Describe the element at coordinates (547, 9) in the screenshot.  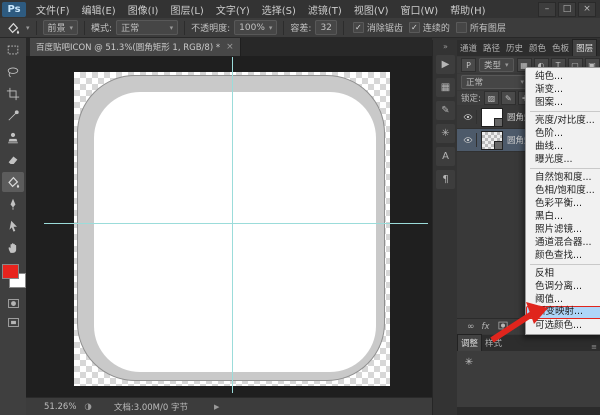
I see `minimize-button: –` at that location.